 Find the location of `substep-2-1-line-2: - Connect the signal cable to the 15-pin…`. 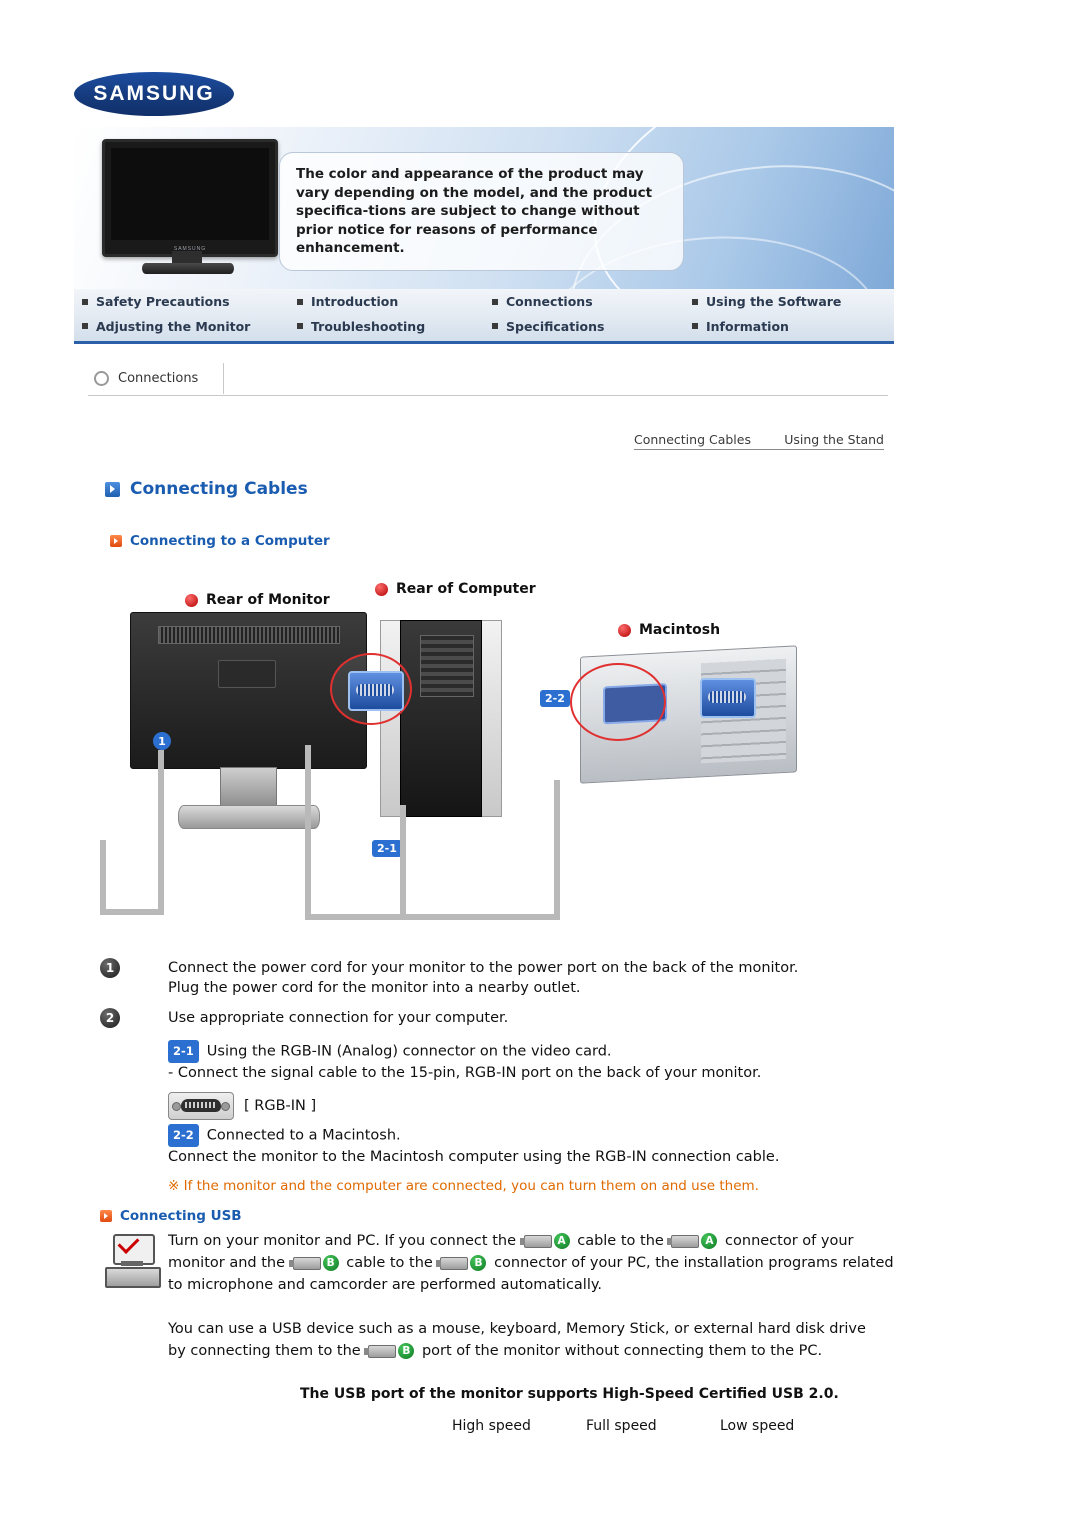

substep-2-1-line-2: - Connect the signal cable to the 15-pin… is located at coordinates (465, 1073).